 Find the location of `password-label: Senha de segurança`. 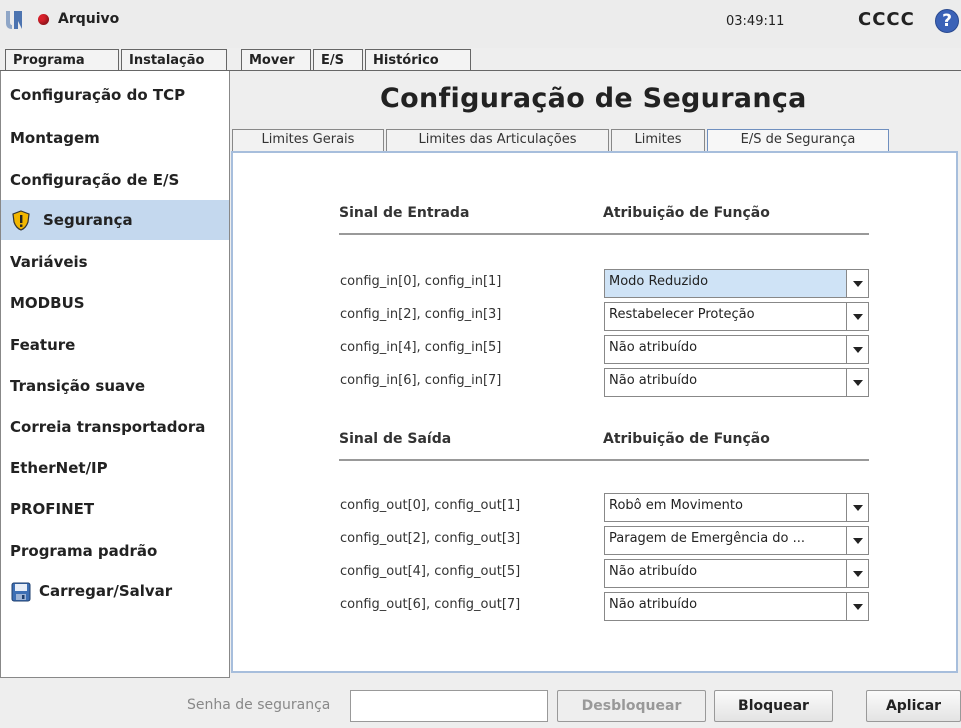

password-label: Senha de segurança is located at coordinates (259, 705).